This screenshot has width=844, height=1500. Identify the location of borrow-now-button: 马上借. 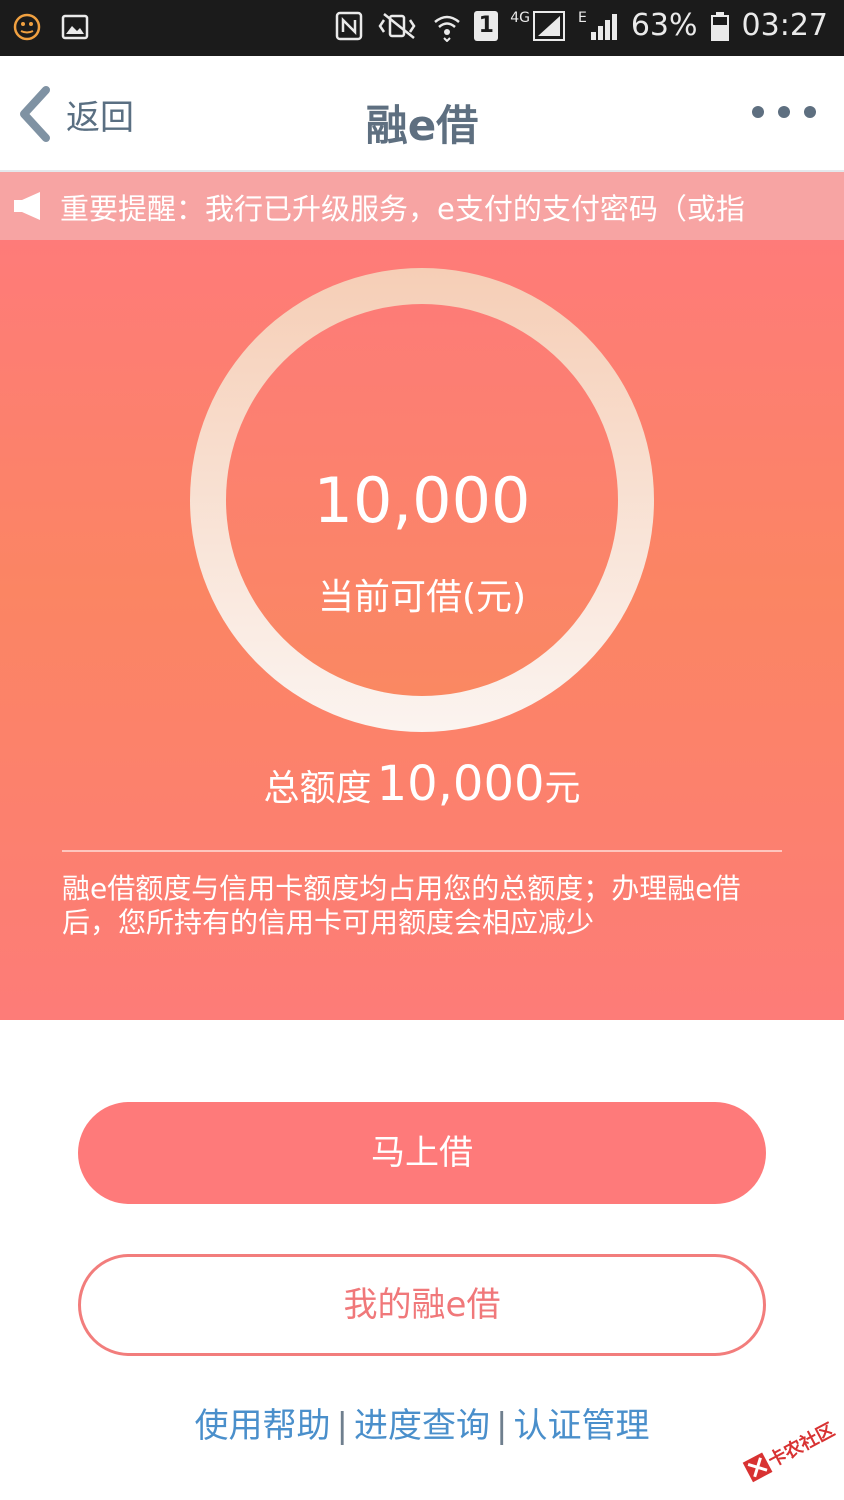
(422, 1153).